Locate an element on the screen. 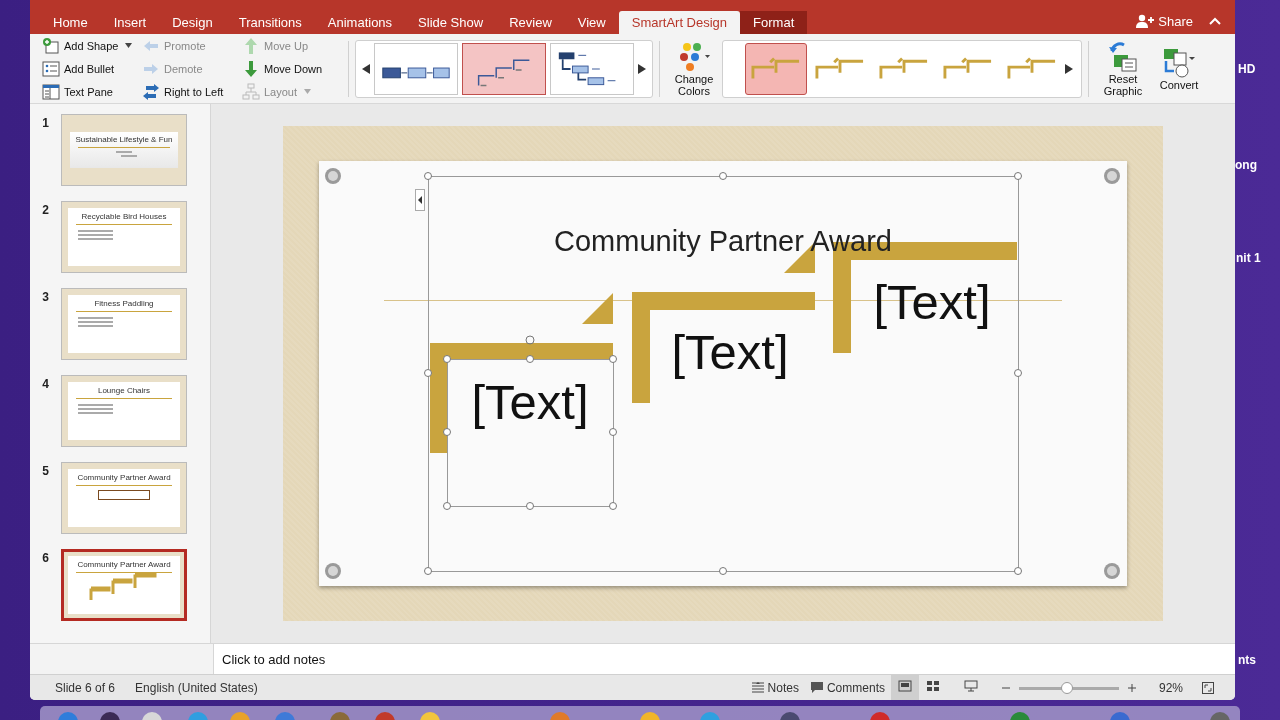 The height and width of the screenshot is (720, 1280). share-button: Share is located at coordinates (1164, 21).